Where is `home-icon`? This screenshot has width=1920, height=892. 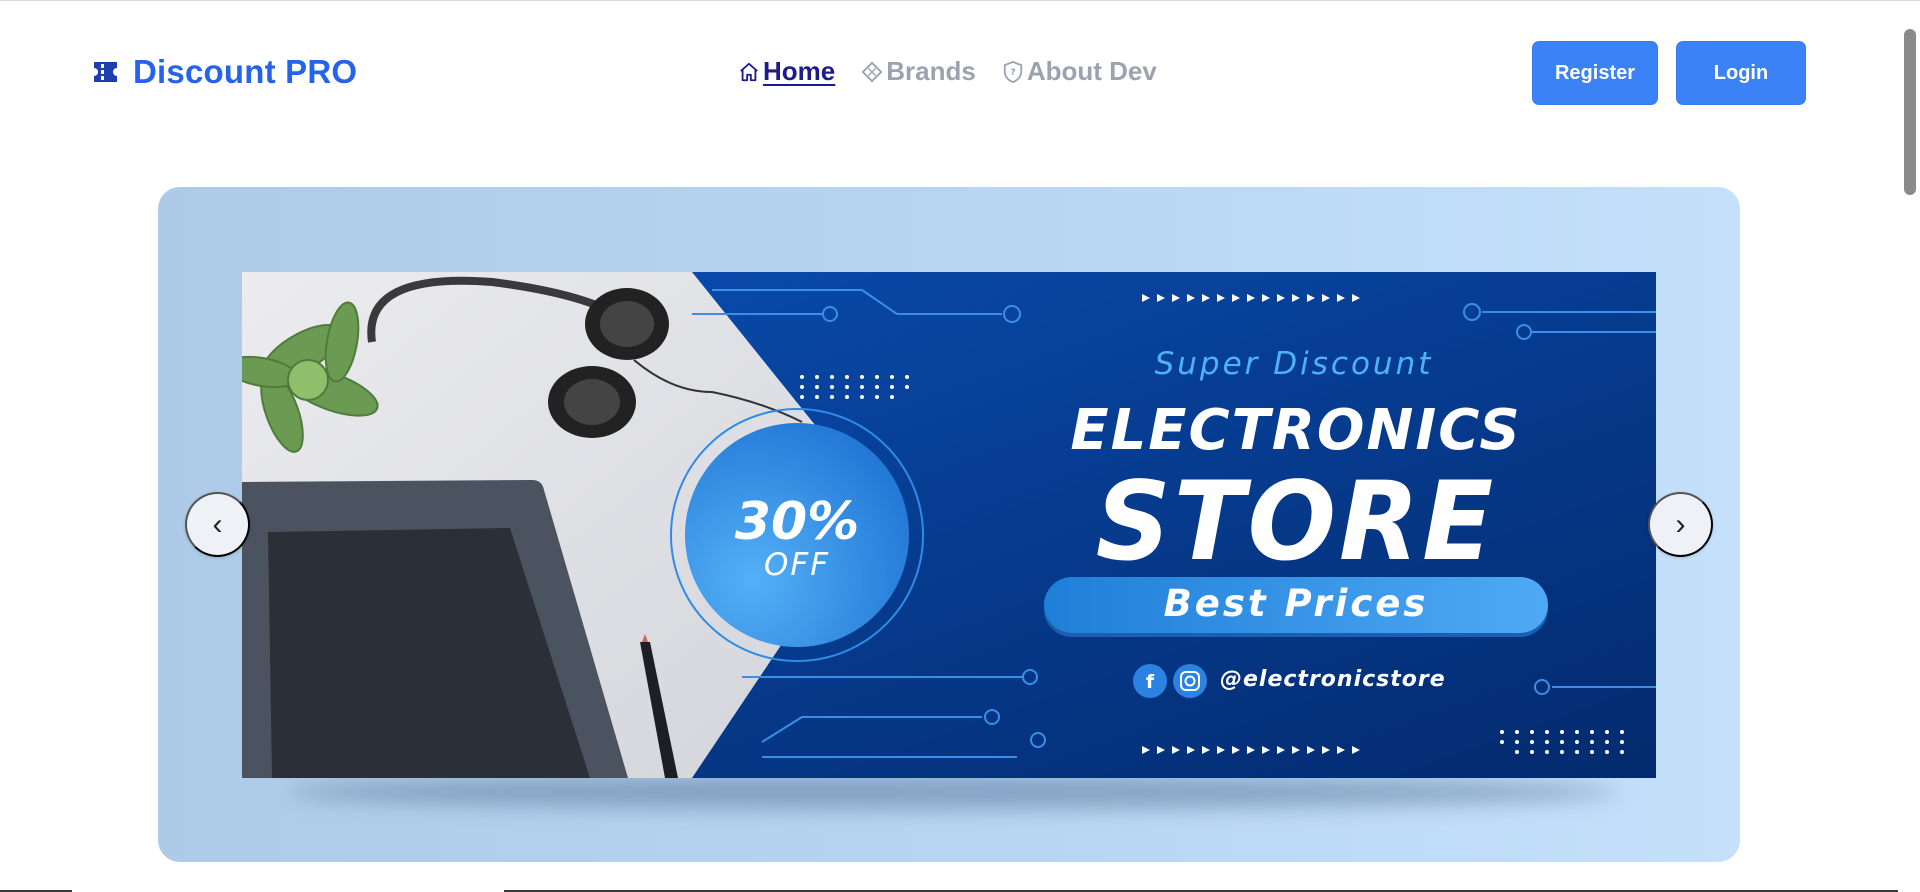 home-icon is located at coordinates (749, 72).